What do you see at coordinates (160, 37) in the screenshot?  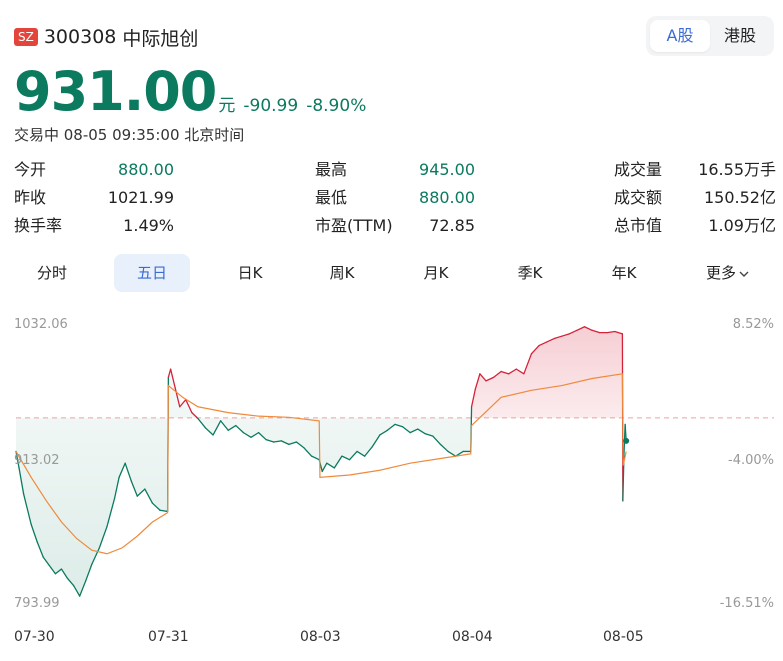 I see `stock-name: 中际旭创` at bounding box center [160, 37].